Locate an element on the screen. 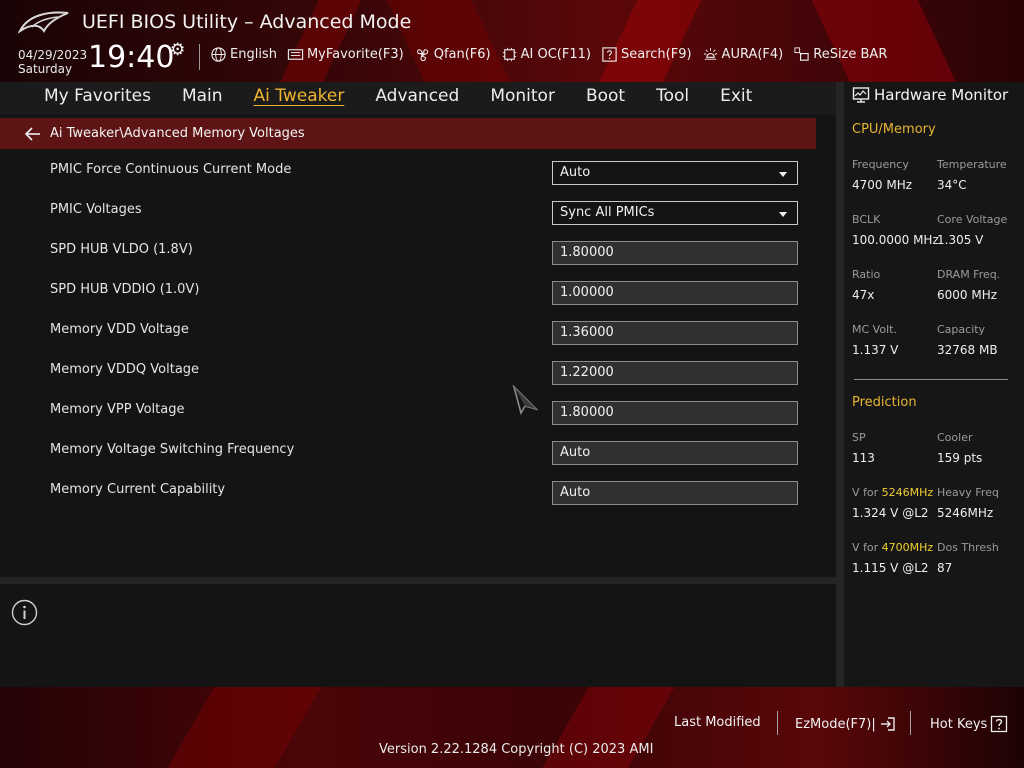 This screenshot has height=768, width=1024. stat-label: V for 5246MHz is located at coordinates (896, 493).